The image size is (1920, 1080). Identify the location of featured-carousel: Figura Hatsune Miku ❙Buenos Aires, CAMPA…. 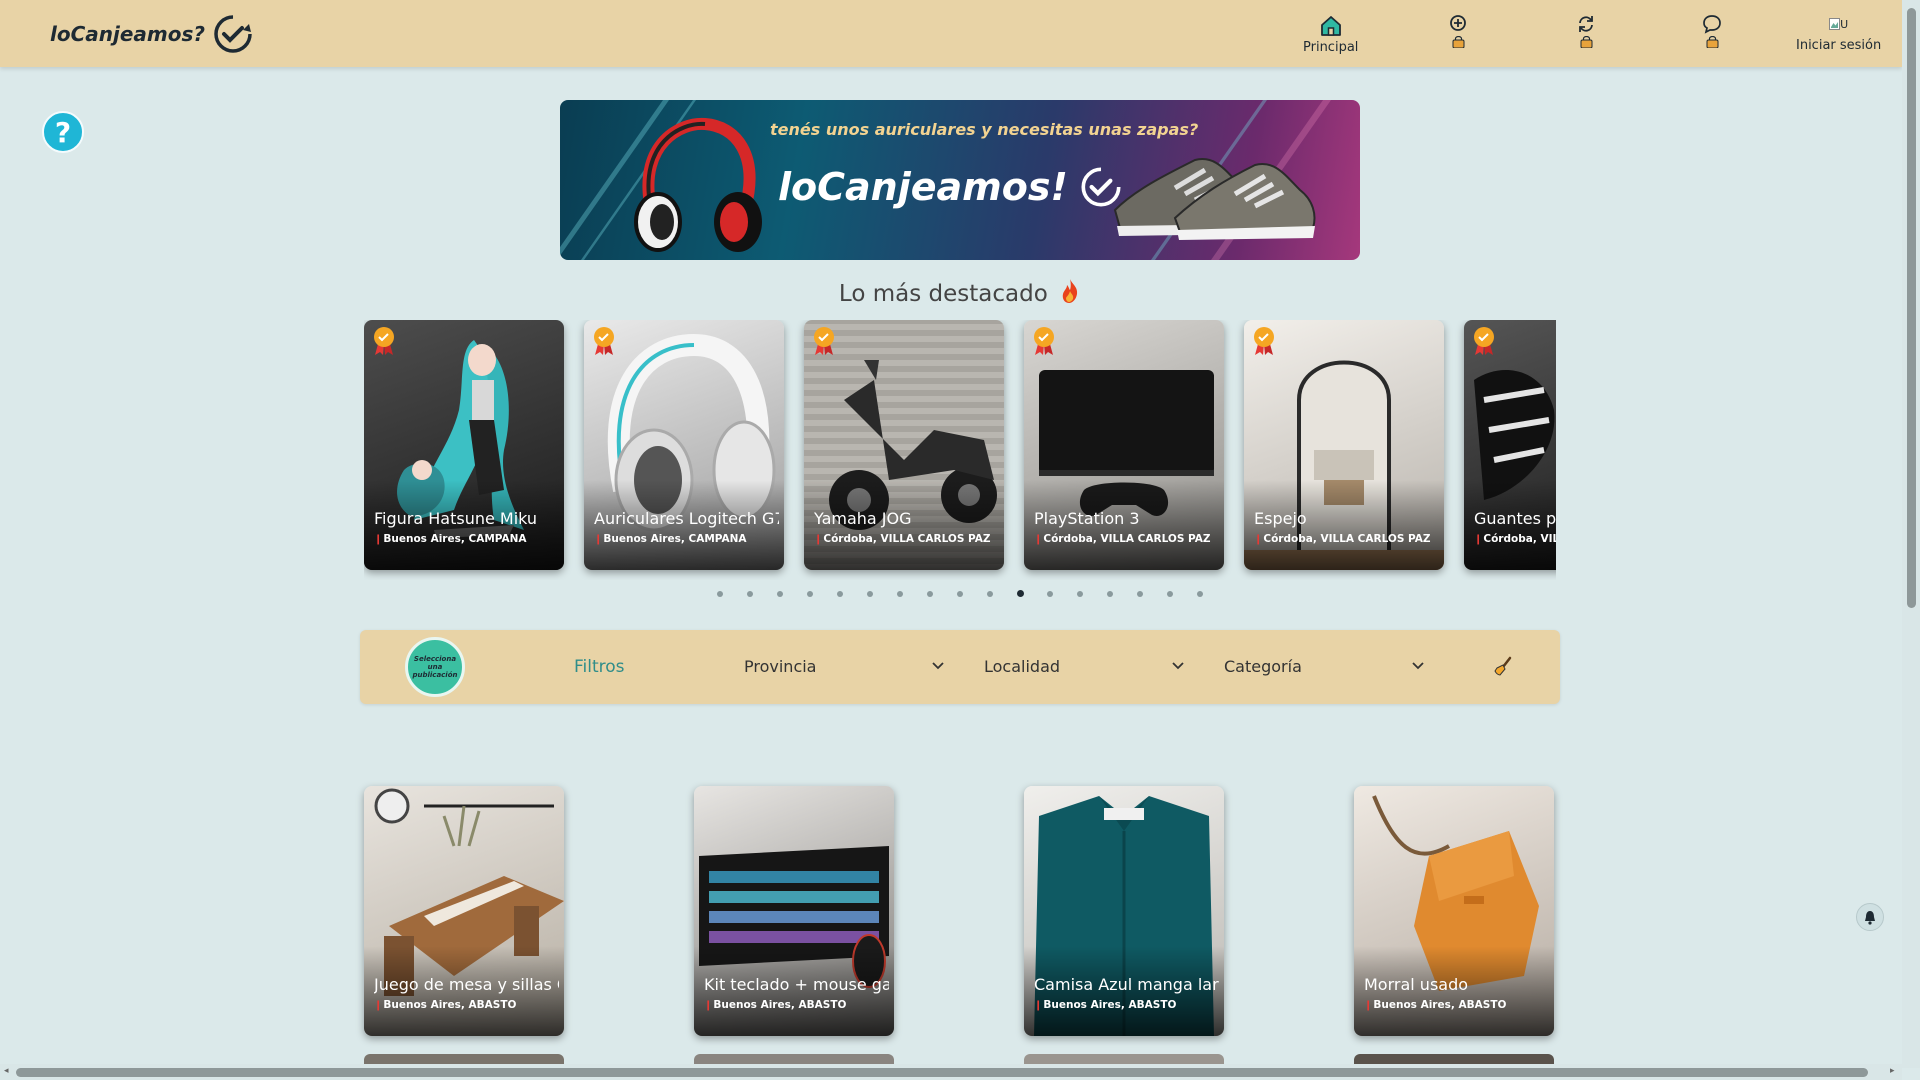
(960, 450).